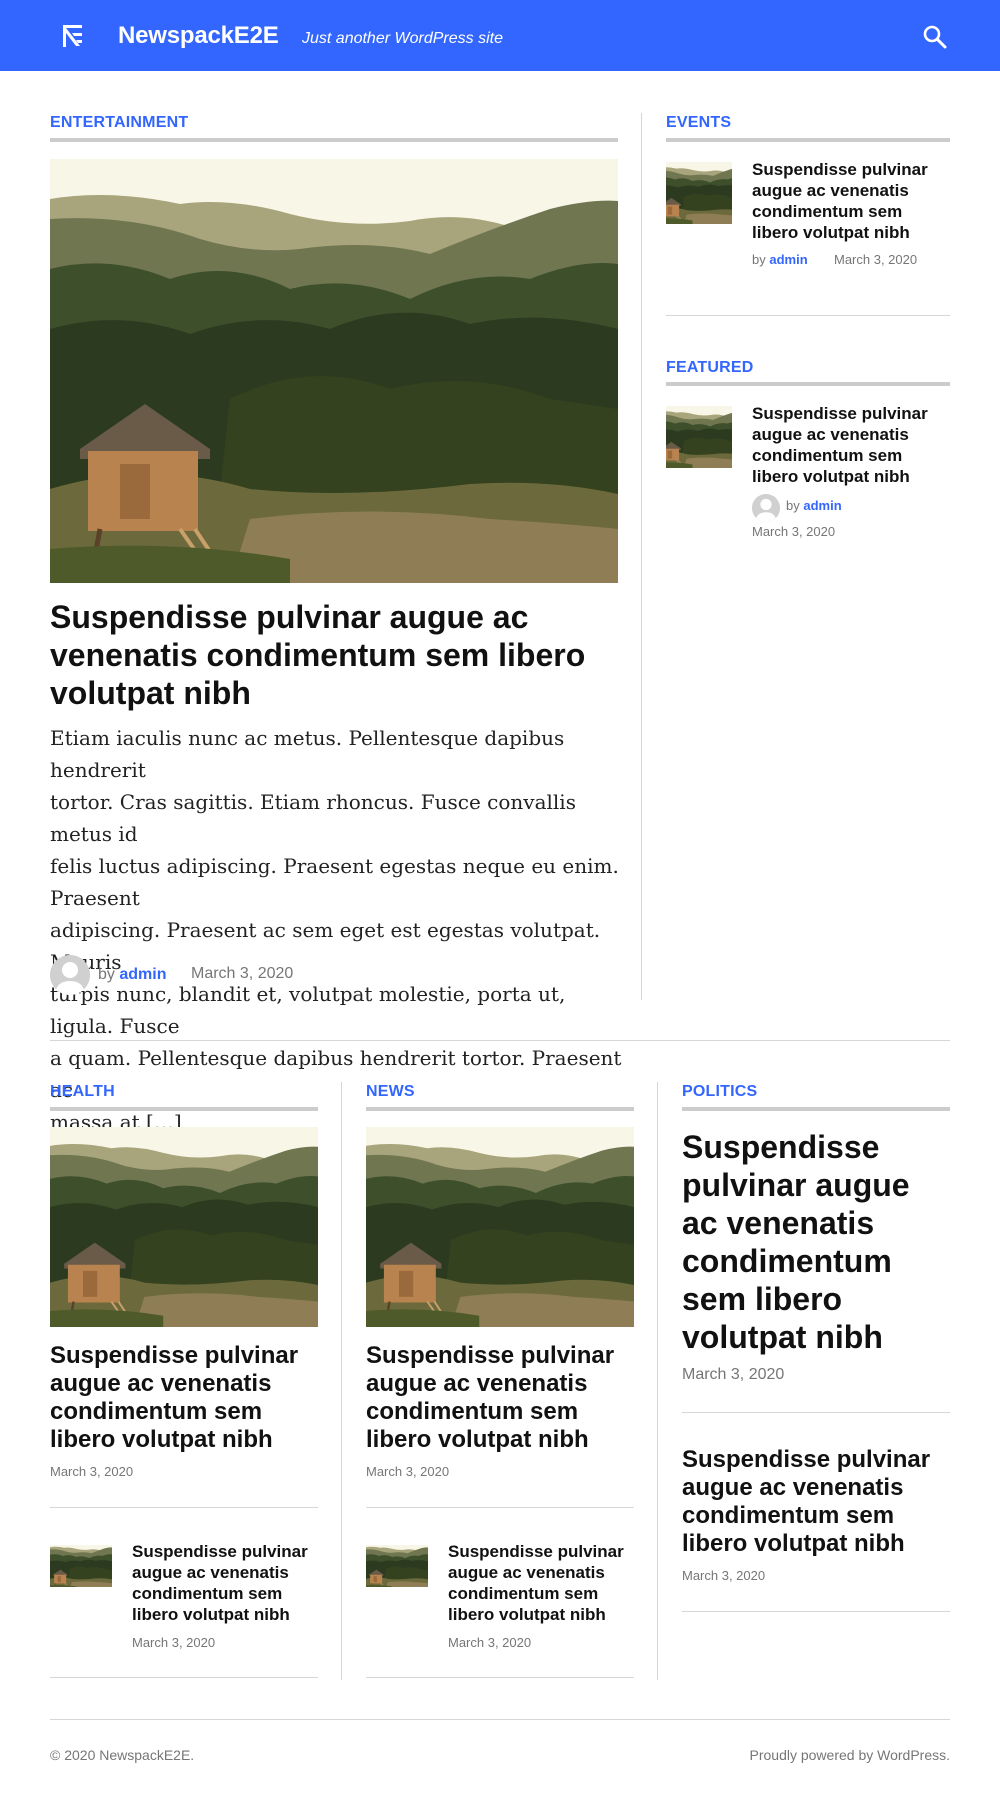 The image size is (1000, 1793). Describe the element at coordinates (119, 123) in the screenshot. I see `category-label-entertainment: ENTERTAINMENT` at that location.